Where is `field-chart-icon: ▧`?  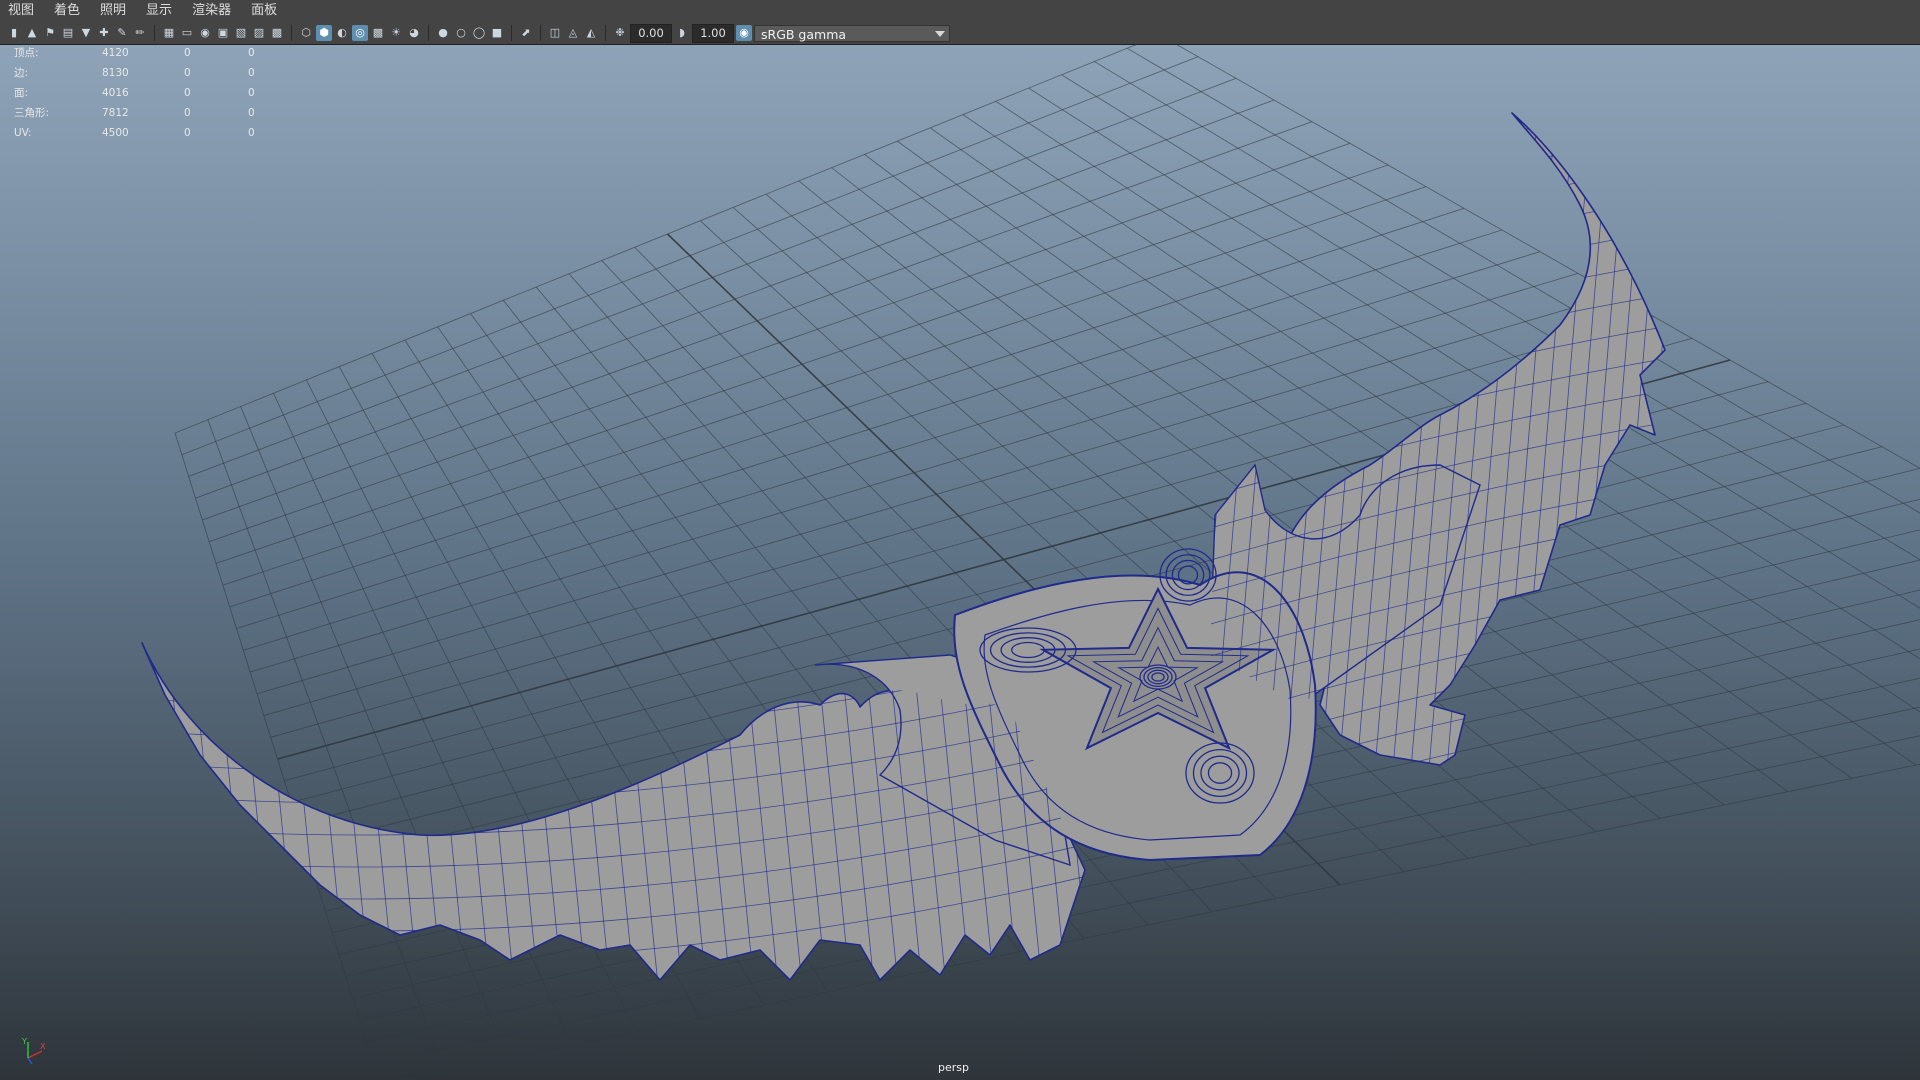
field-chart-icon: ▧ is located at coordinates (241, 33).